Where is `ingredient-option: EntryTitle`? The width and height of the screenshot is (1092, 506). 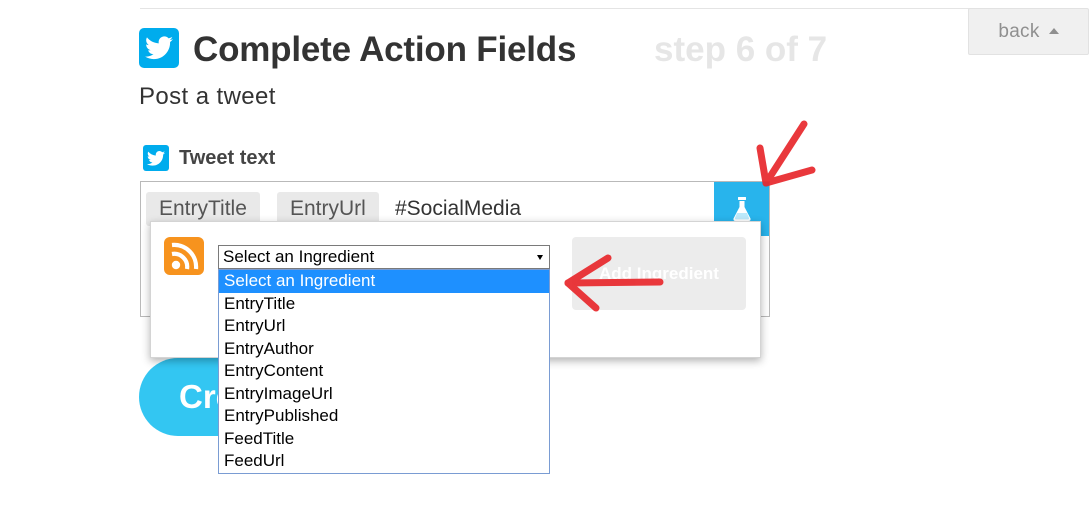 ingredient-option: EntryTitle is located at coordinates (384, 304).